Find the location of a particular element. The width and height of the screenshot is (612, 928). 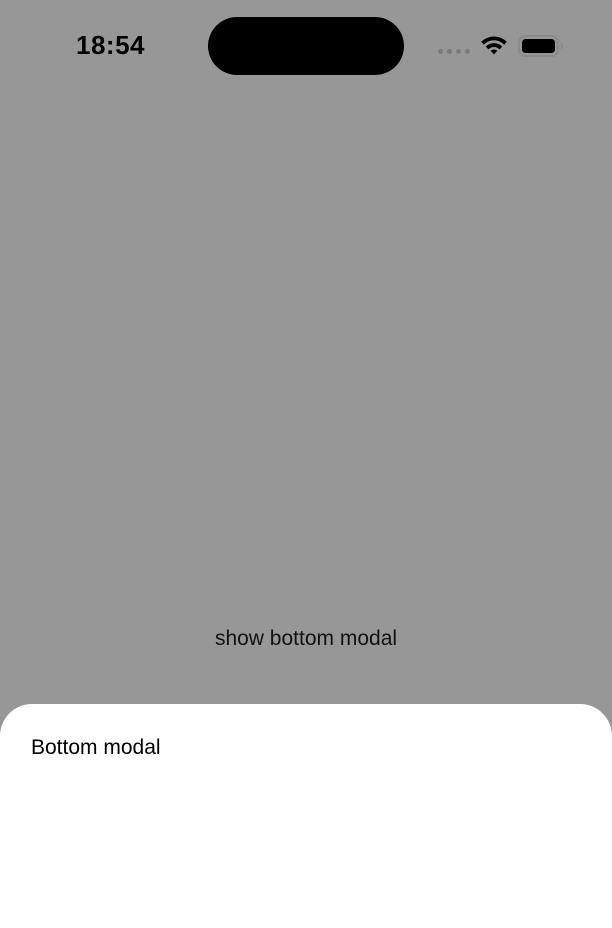

battery-icon is located at coordinates (540, 46).